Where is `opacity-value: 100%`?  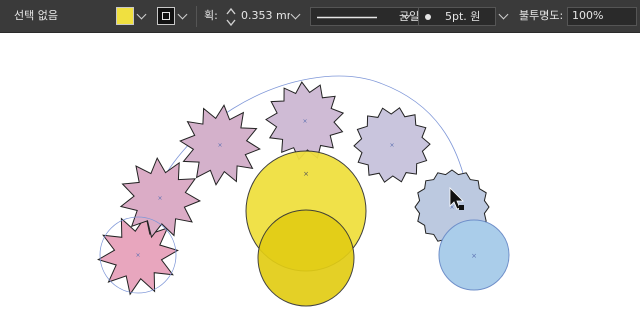
opacity-value: 100% is located at coordinates (588, 15).